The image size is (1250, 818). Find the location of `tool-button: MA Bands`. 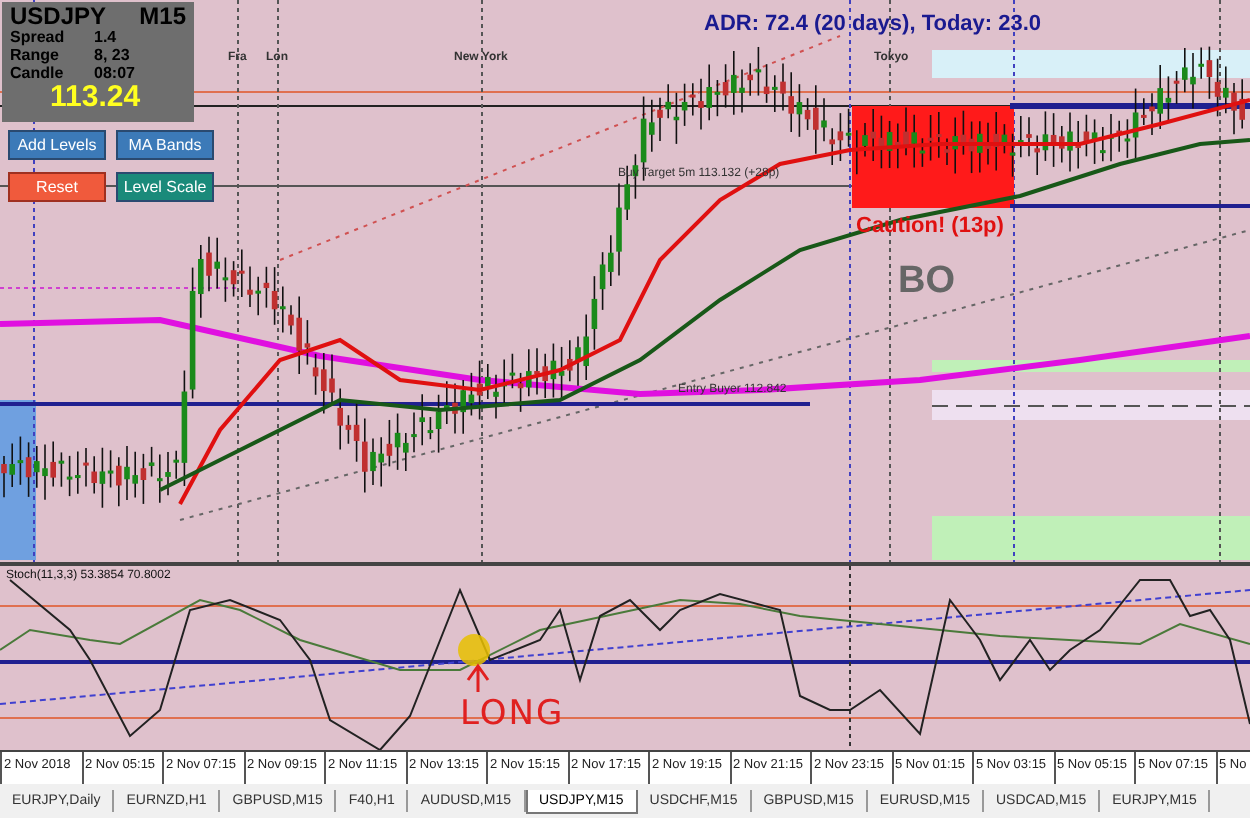

tool-button: MA Bands is located at coordinates (165, 145).